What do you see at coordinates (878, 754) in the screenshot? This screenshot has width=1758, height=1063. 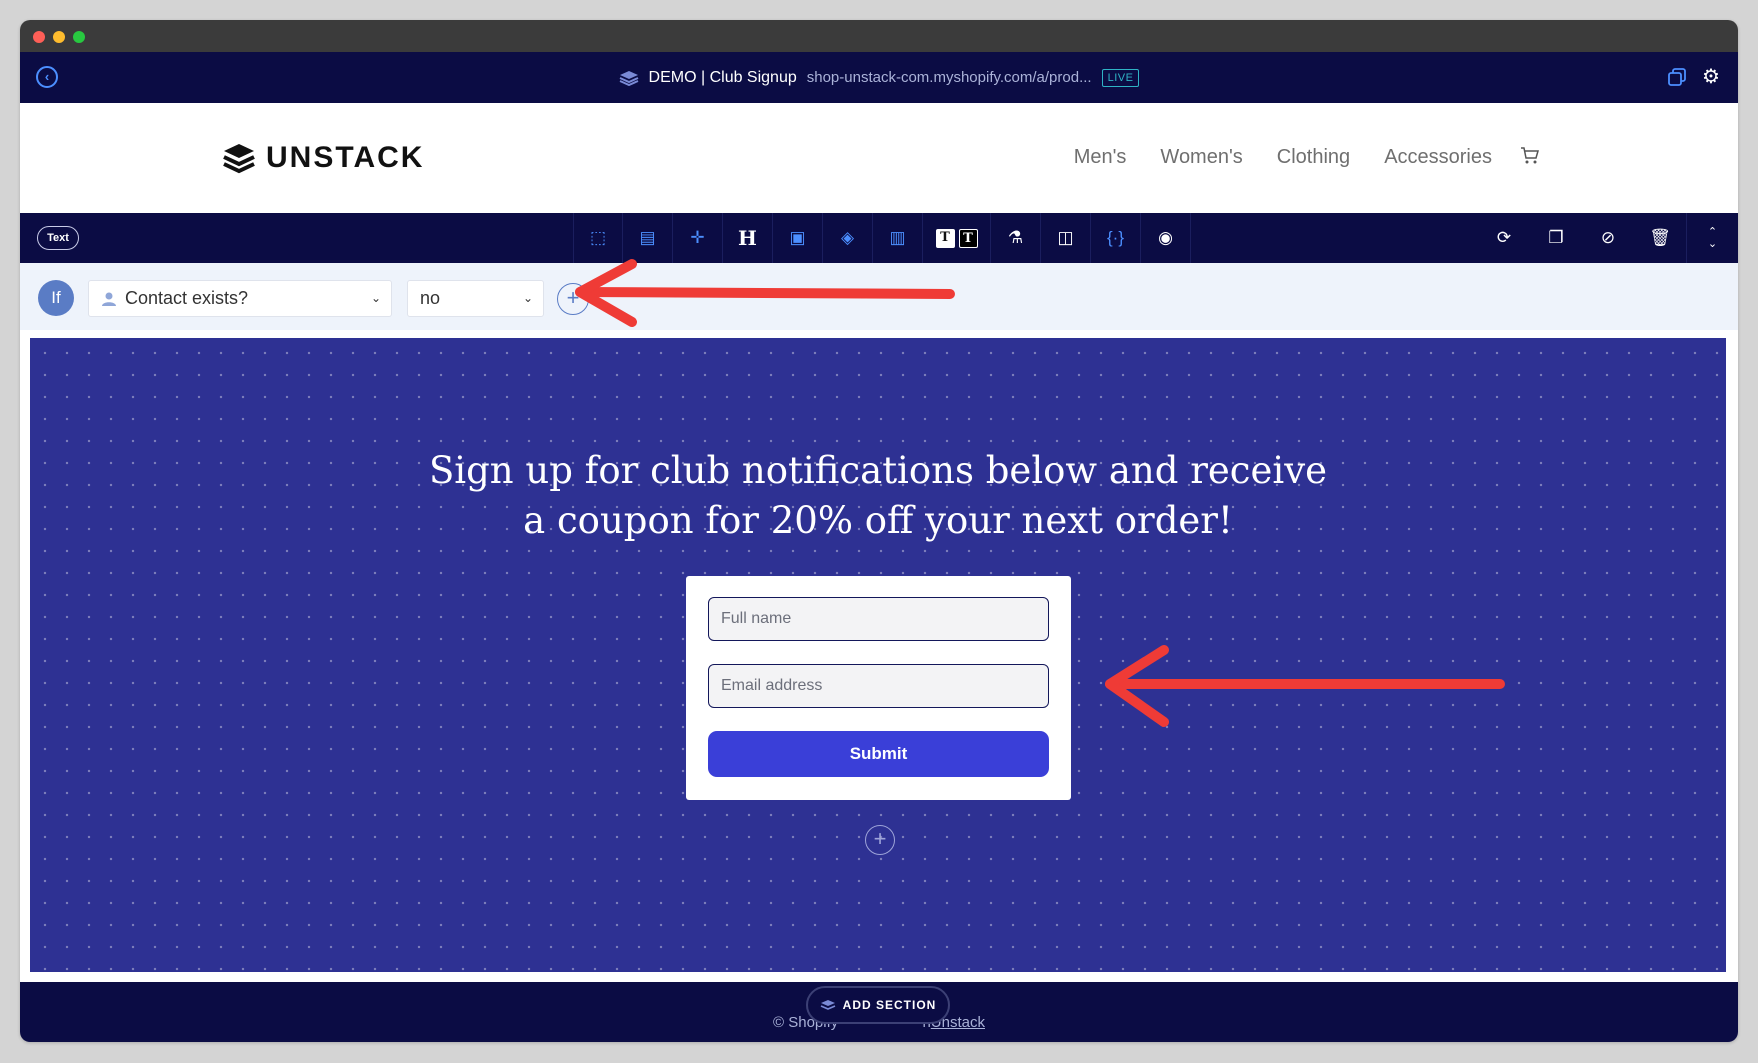 I see `submit-button: Submit` at bounding box center [878, 754].